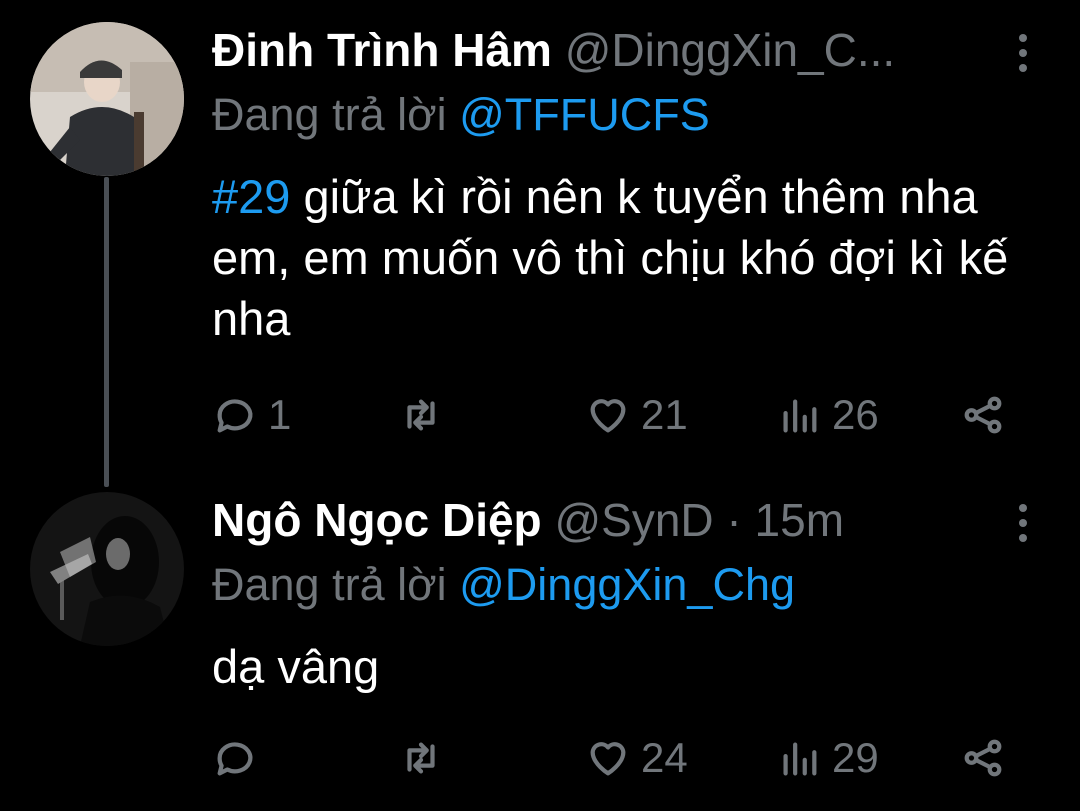 This screenshot has height=811, width=1080. I want to click on views-button: 29, so click(827, 758).